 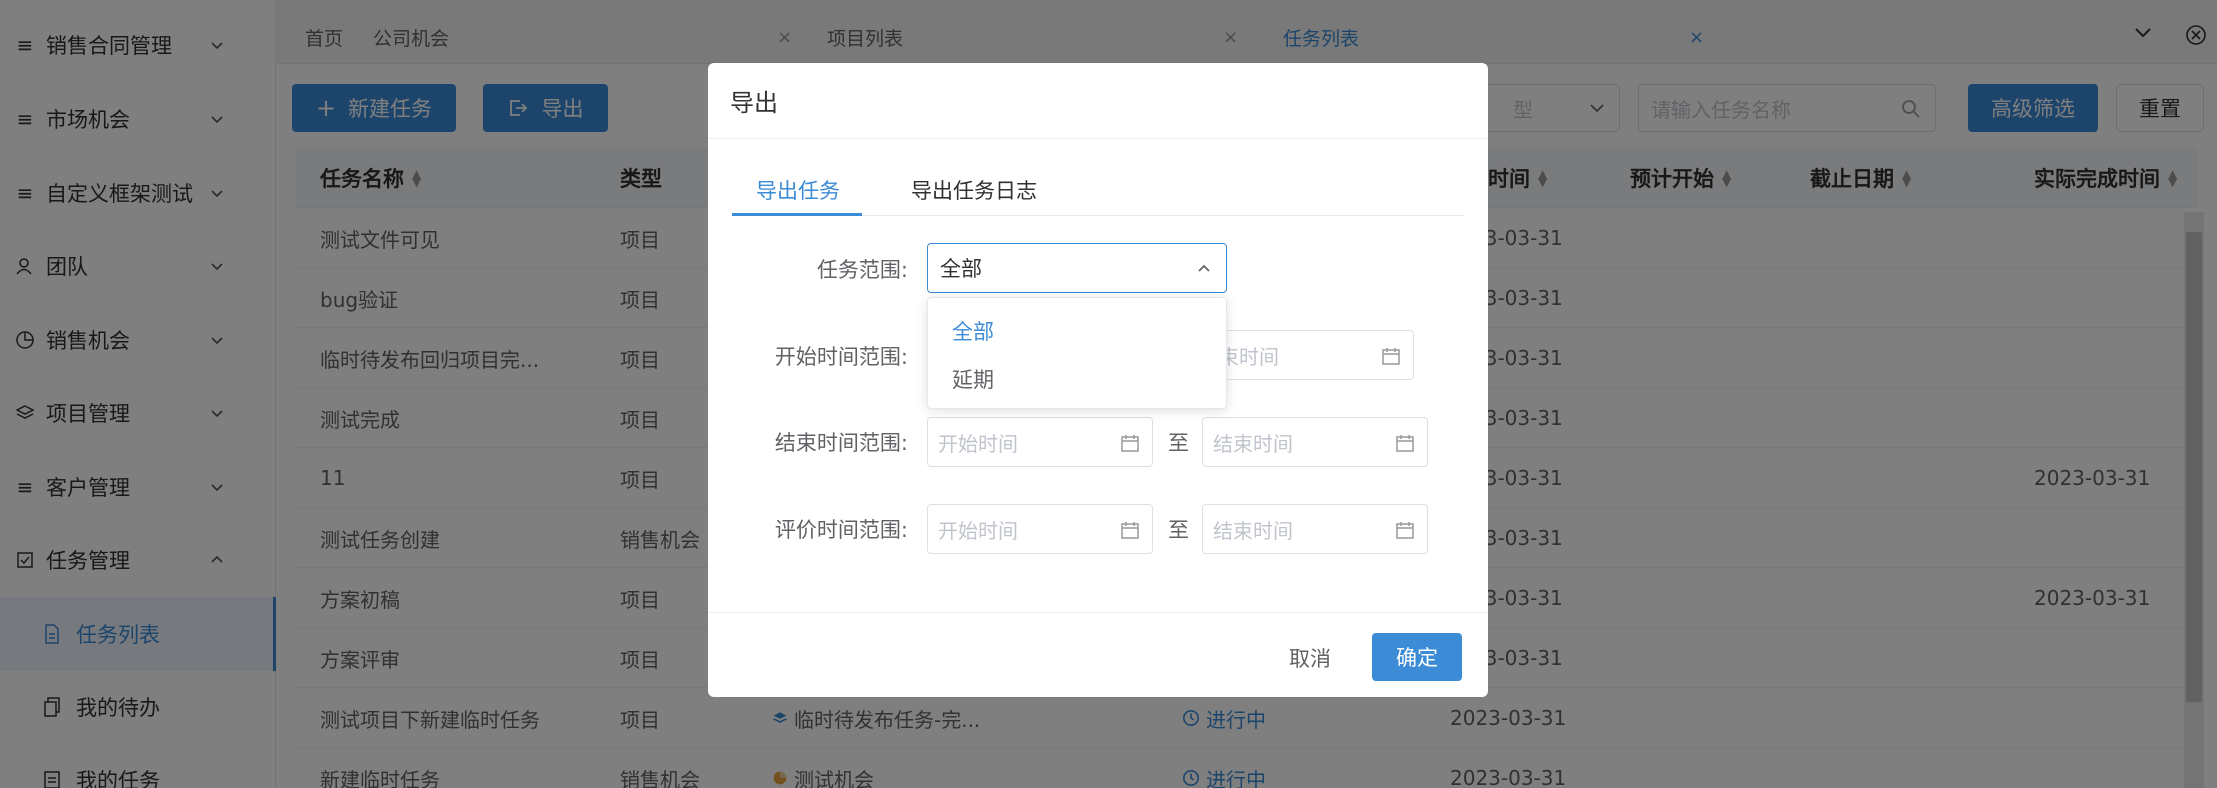 What do you see at coordinates (754, 103) in the screenshot?
I see `dialog-title: 导出` at bounding box center [754, 103].